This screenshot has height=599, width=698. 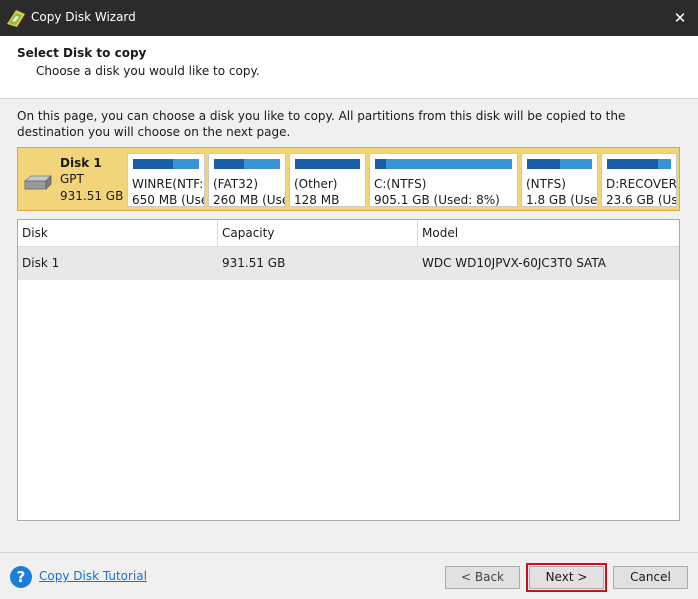 I want to click on partition-name: D:RECOVER, so click(x=641, y=184).